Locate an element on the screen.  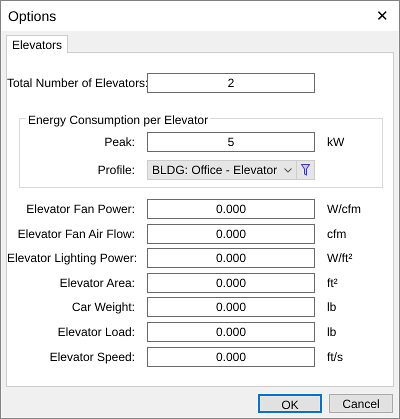
field-label: Profile: is located at coordinates (116, 170).